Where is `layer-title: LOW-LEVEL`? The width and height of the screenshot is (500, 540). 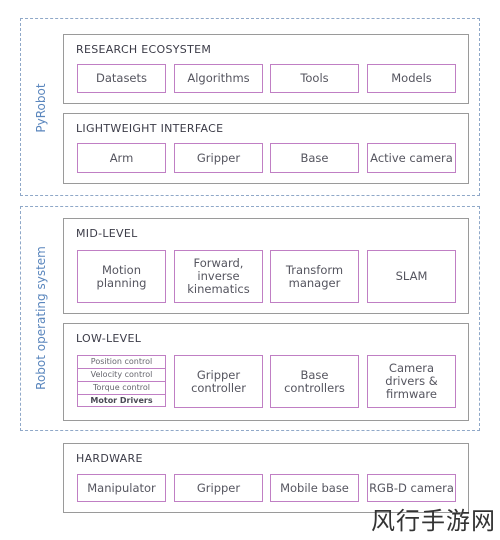
layer-title: LOW-LEVEL is located at coordinates (109, 338).